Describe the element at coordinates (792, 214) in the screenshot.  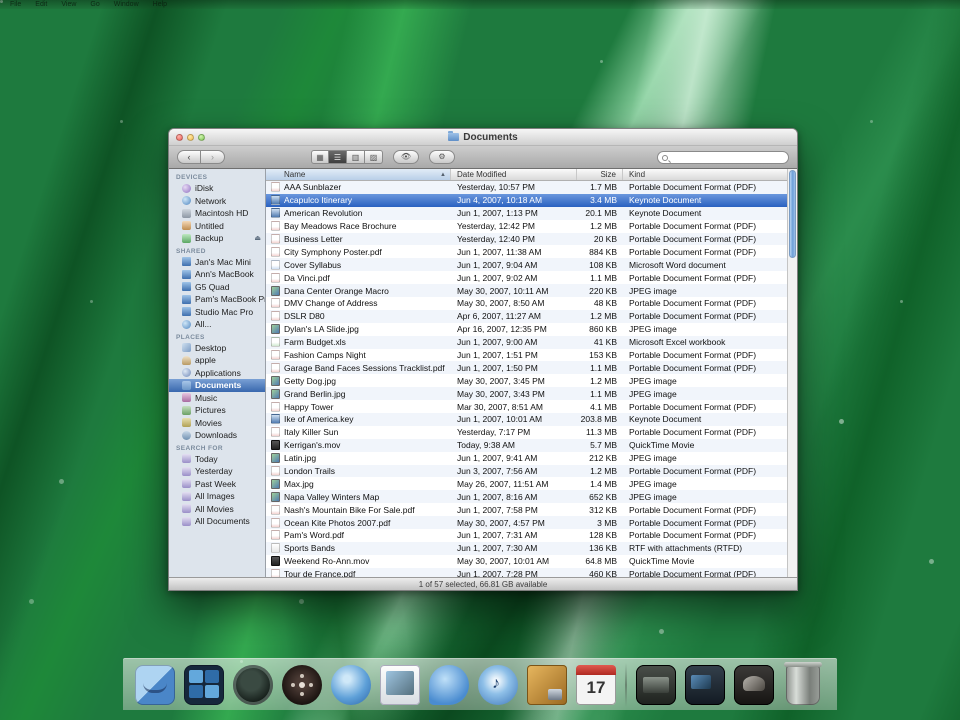
I see `scrollbar-thumb` at that location.